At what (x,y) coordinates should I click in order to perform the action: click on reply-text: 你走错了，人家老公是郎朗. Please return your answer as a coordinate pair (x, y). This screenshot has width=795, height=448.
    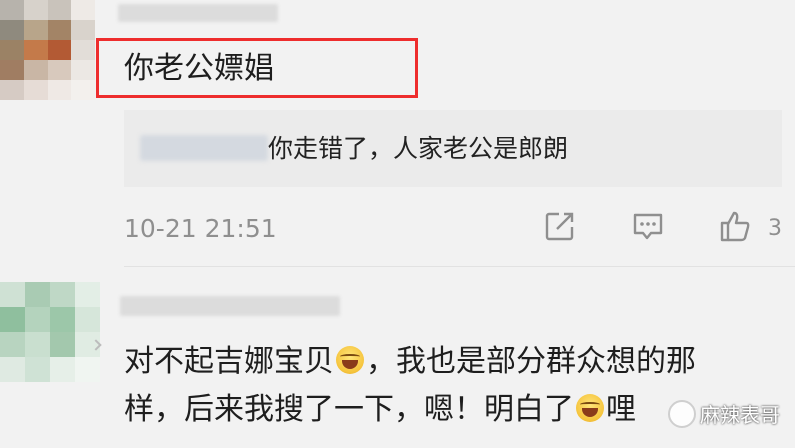
    Looking at the image, I should click on (418, 148).